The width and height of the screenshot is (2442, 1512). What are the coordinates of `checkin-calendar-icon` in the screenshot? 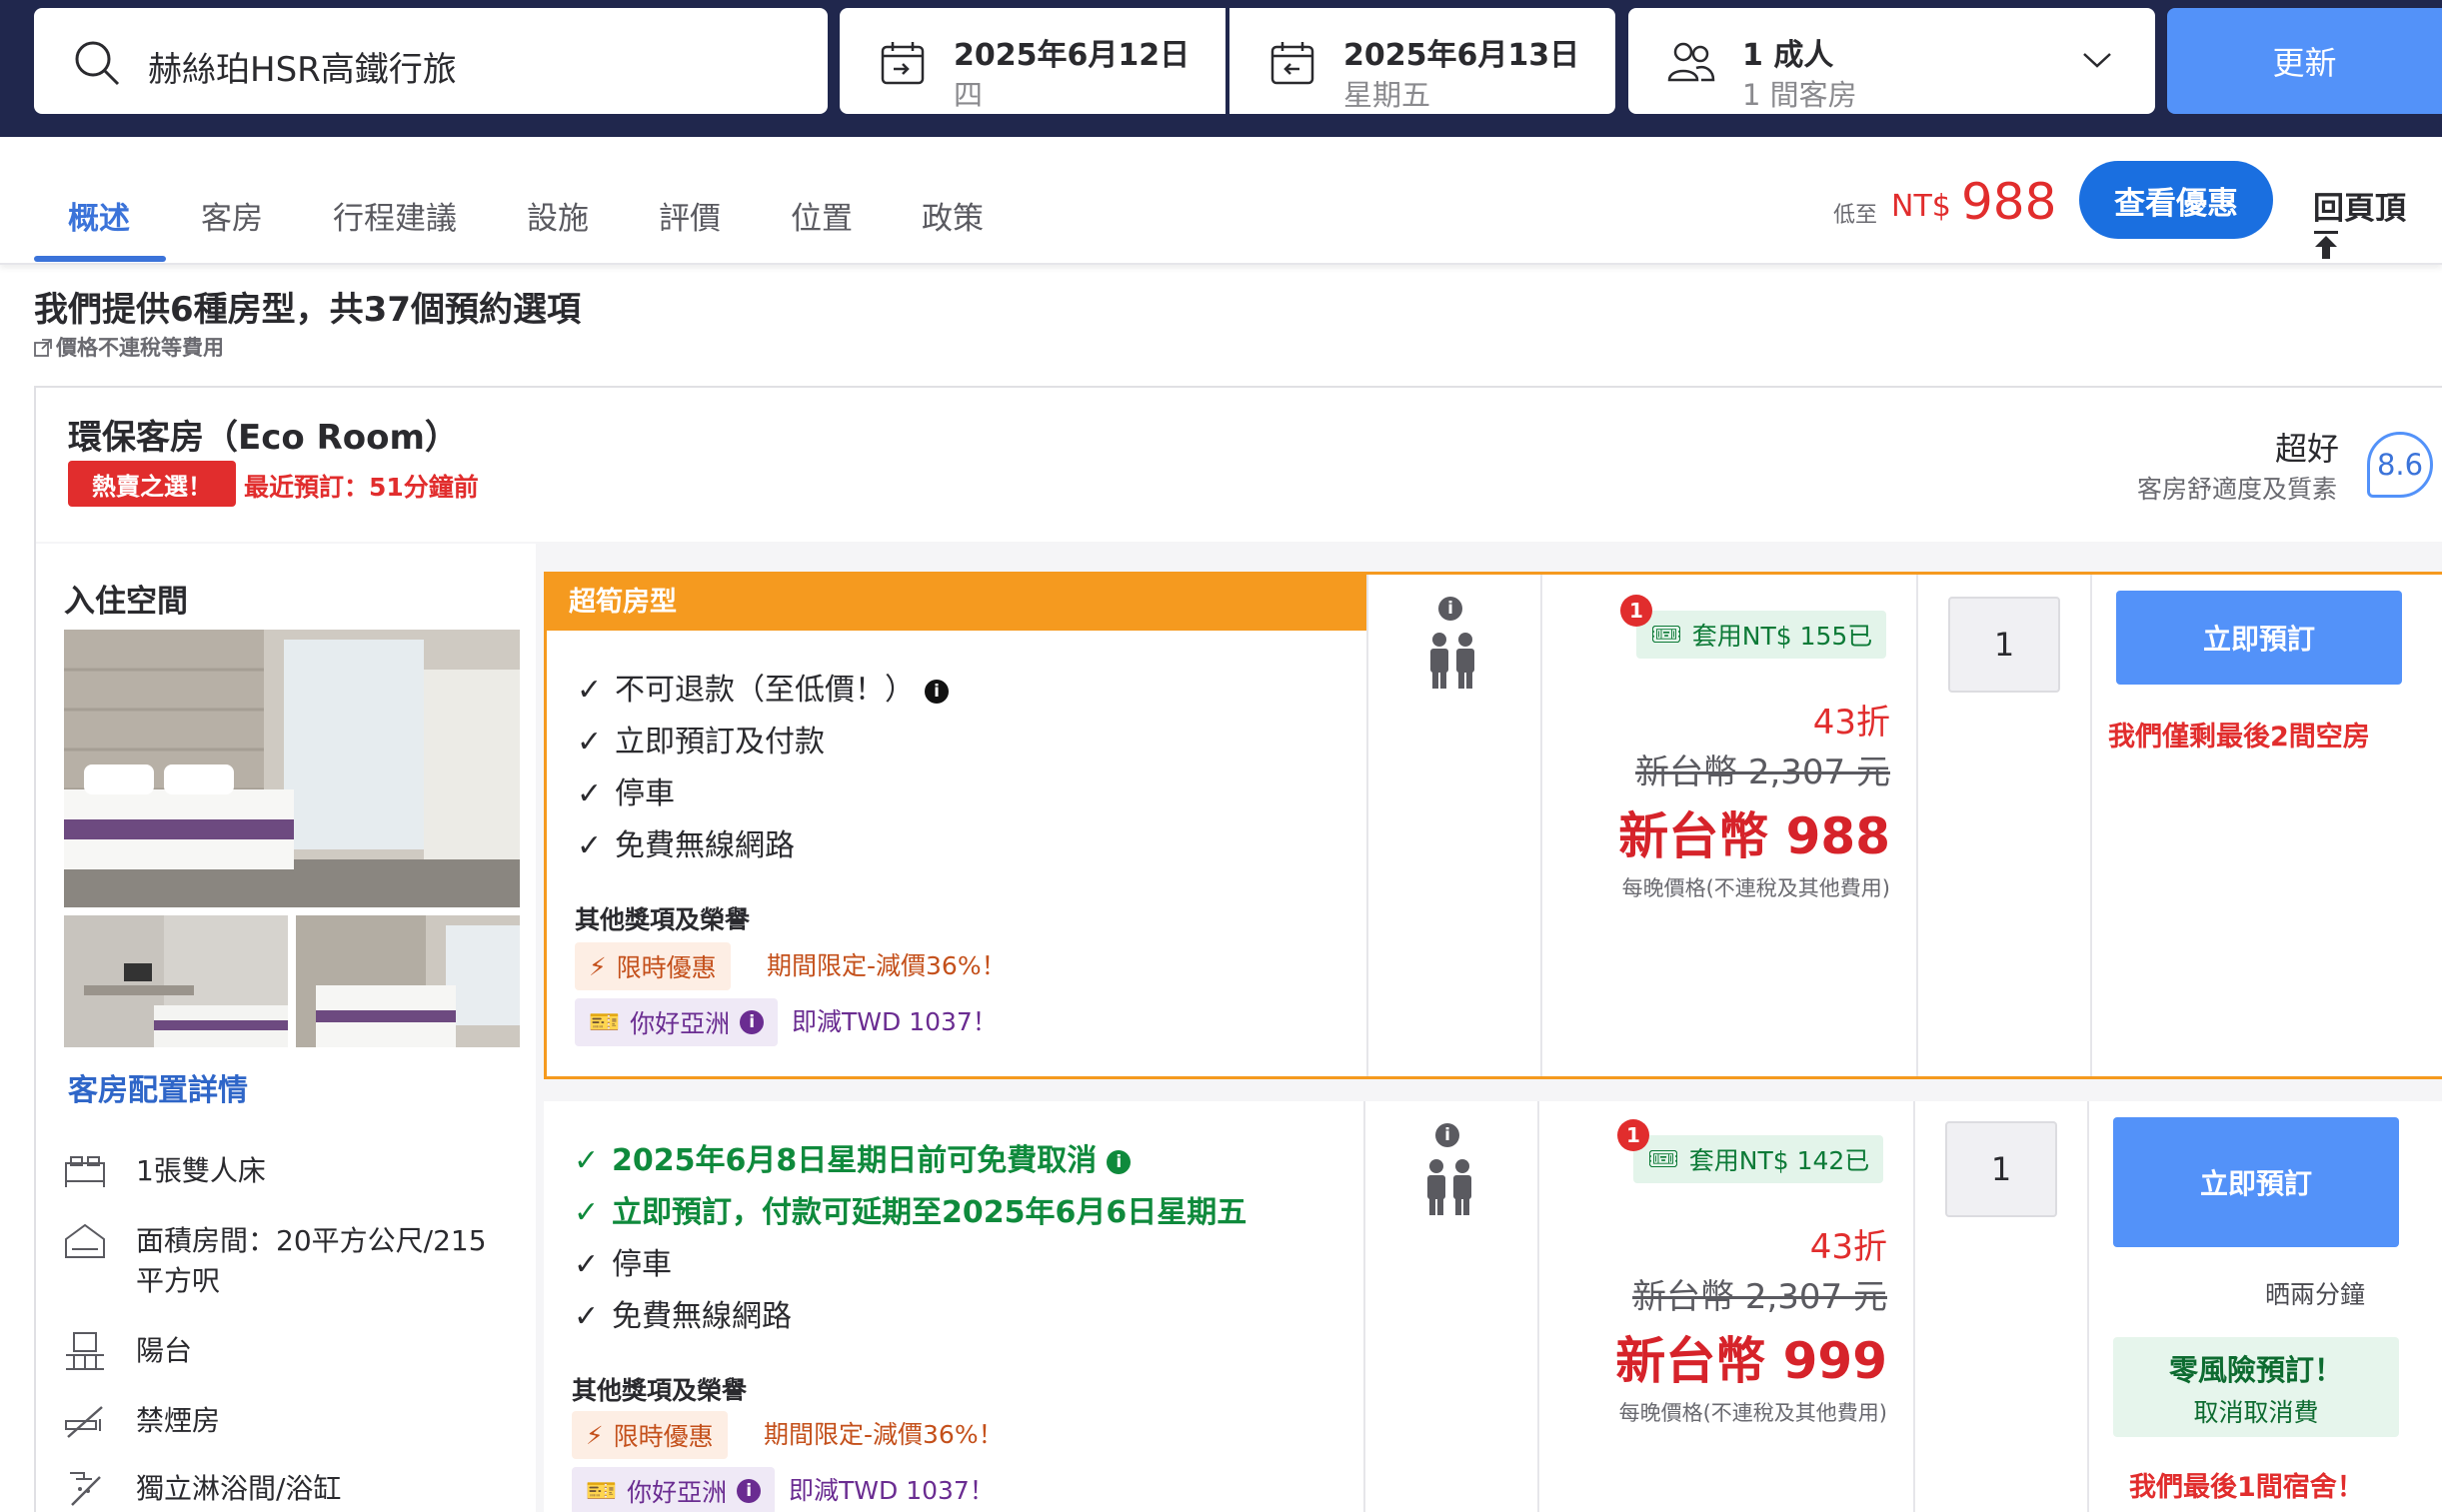 It's located at (903, 63).